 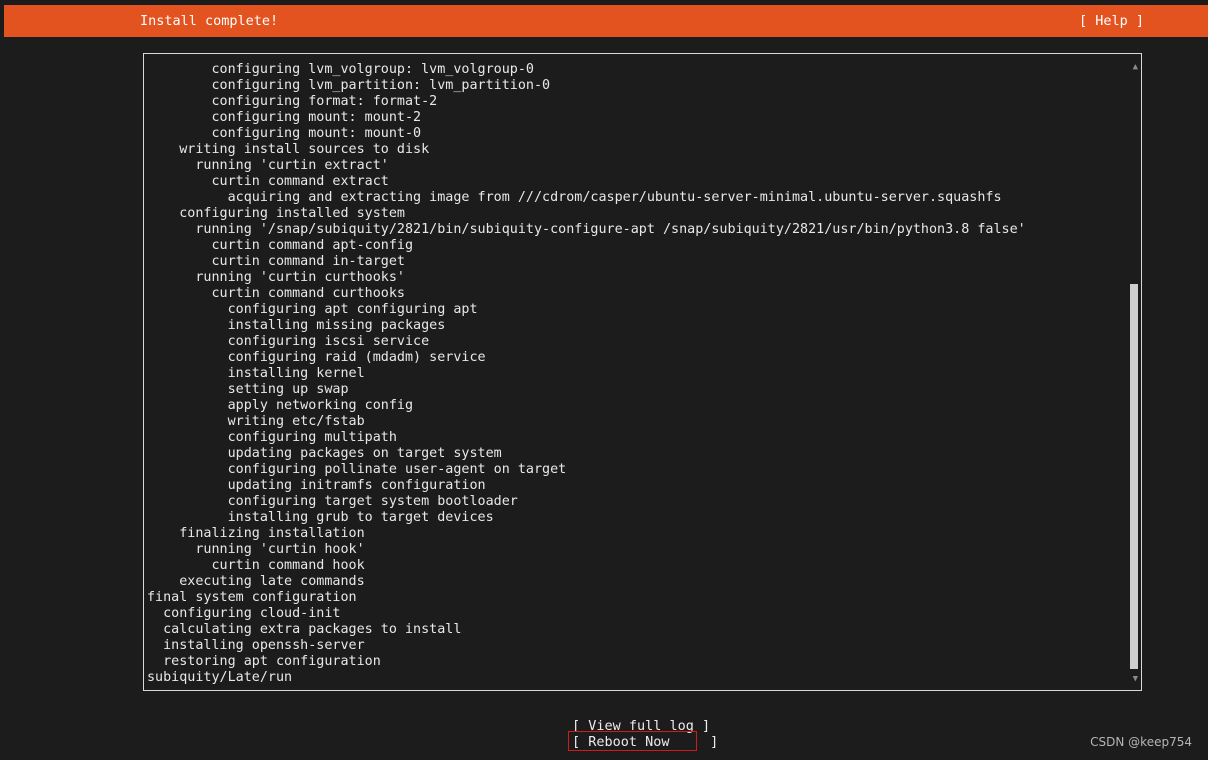 I want to click on log-line: writing install sources to disk, so click(x=288, y=149).